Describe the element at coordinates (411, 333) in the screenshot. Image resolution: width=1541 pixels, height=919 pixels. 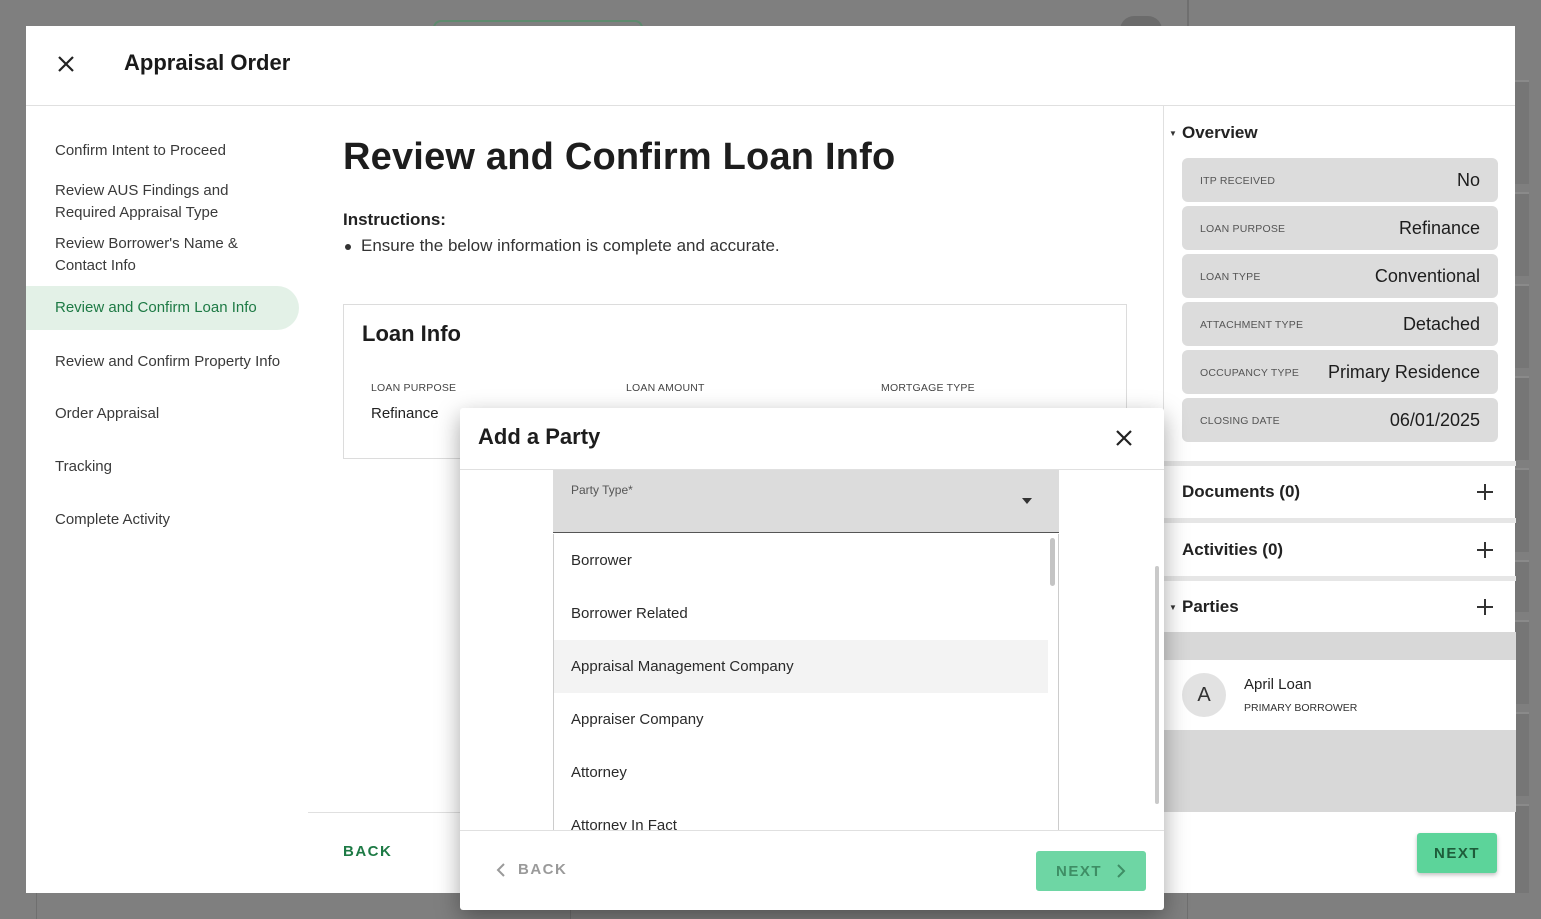
I see `loan-info-title: Loan Info` at that location.